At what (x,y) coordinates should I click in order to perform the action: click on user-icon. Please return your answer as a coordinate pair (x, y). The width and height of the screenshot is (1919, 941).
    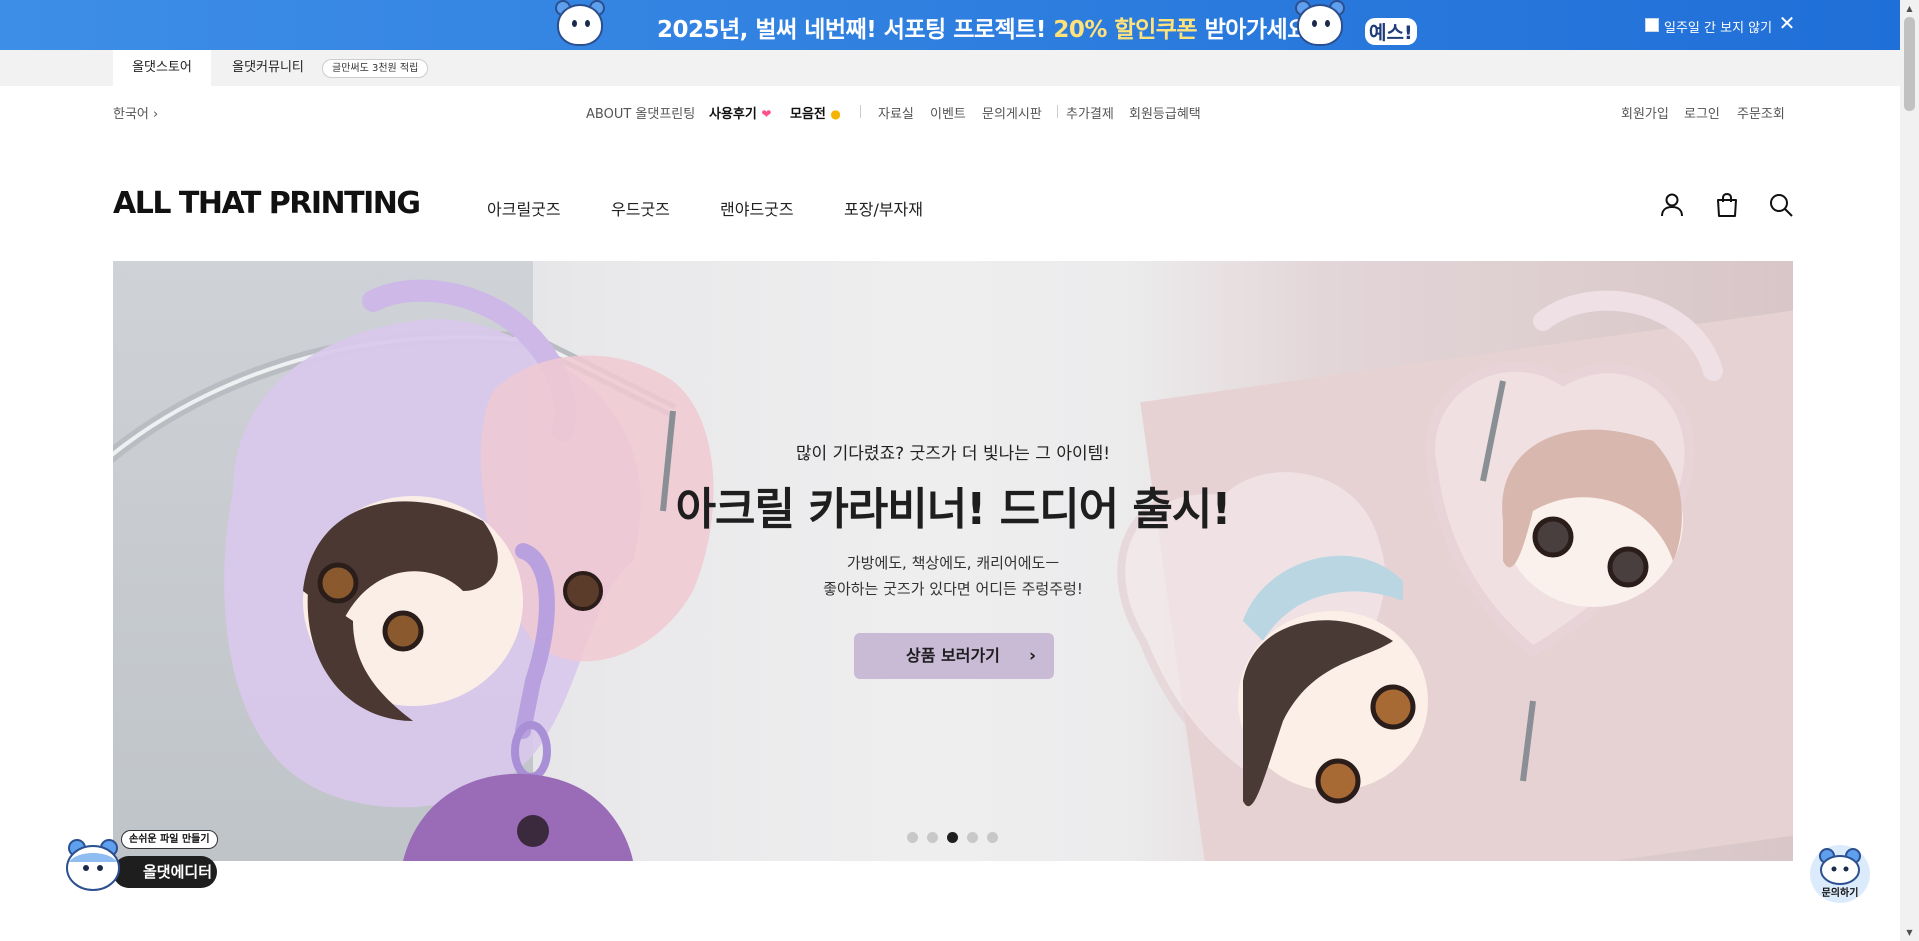
    Looking at the image, I should click on (1672, 205).